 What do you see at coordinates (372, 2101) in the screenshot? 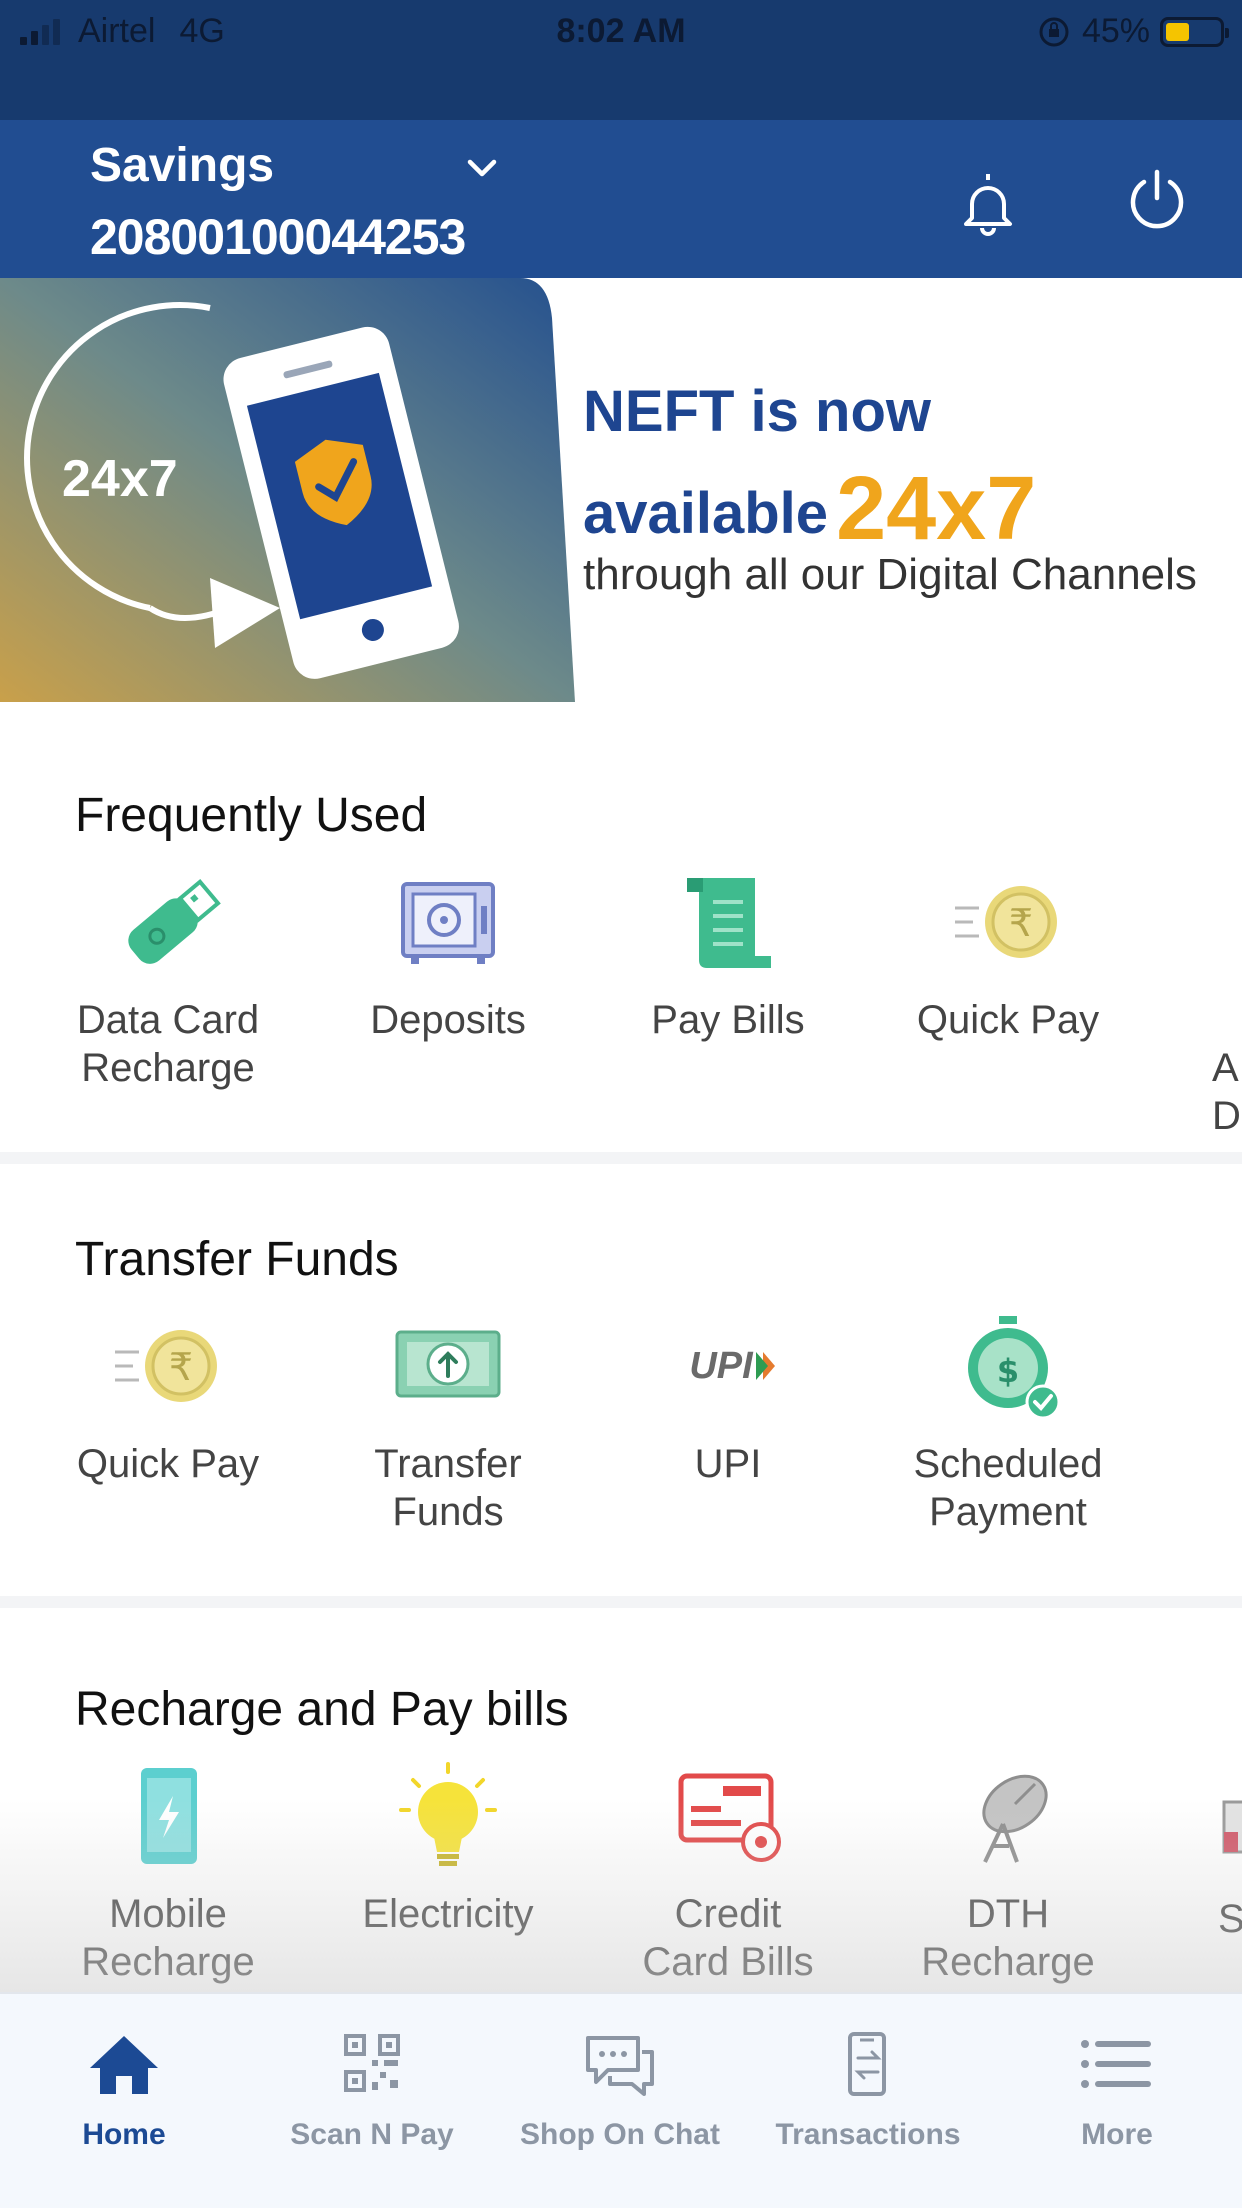
I see `tab-scan-n-pay: Scan N Pay` at bounding box center [372, 2101].